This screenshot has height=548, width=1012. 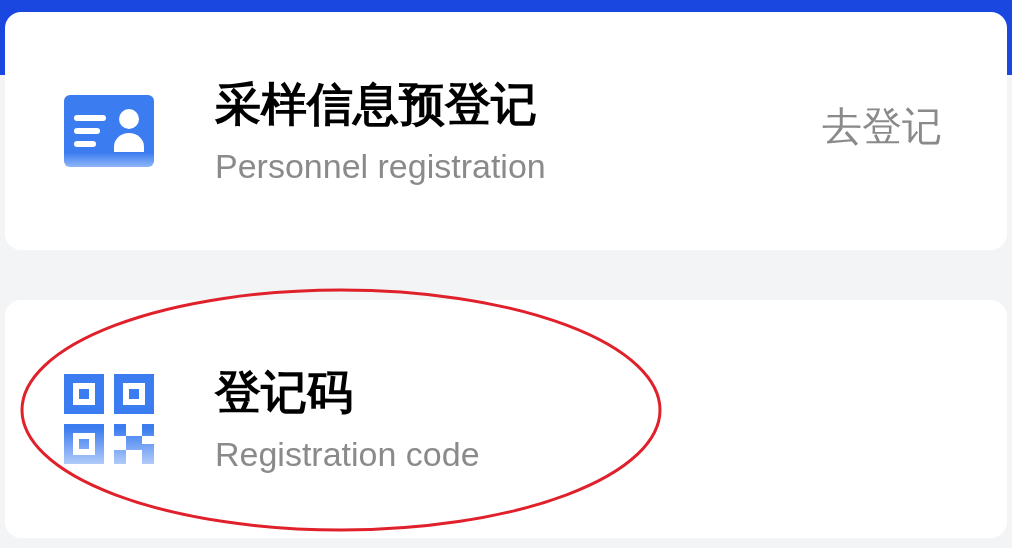 I want to click on id-card-icon, so click(x=109, y=131).